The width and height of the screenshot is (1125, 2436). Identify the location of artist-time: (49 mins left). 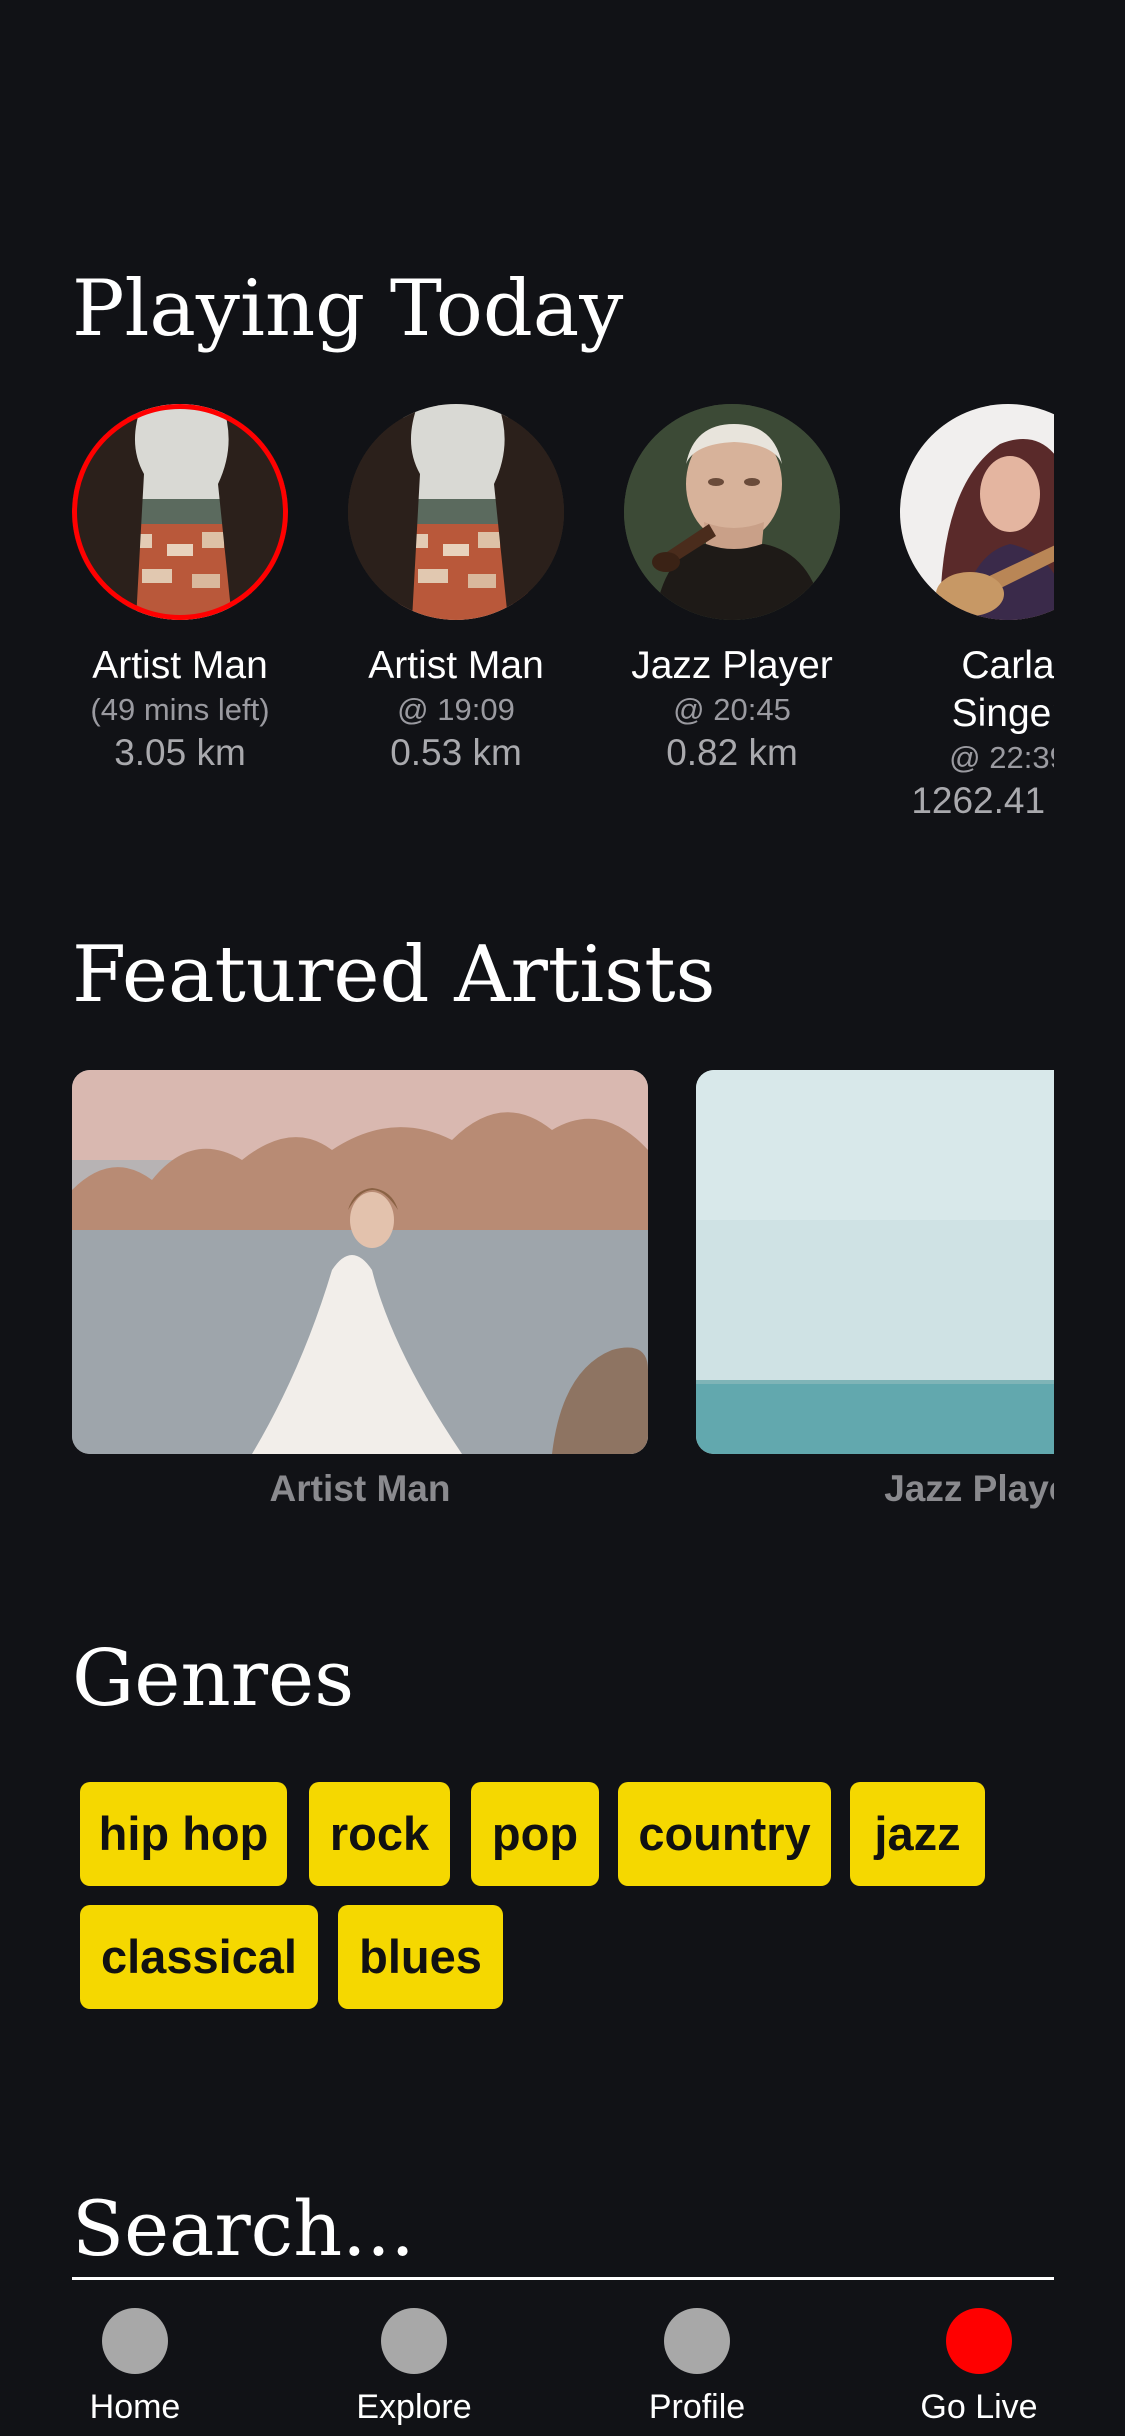
(180, 709).